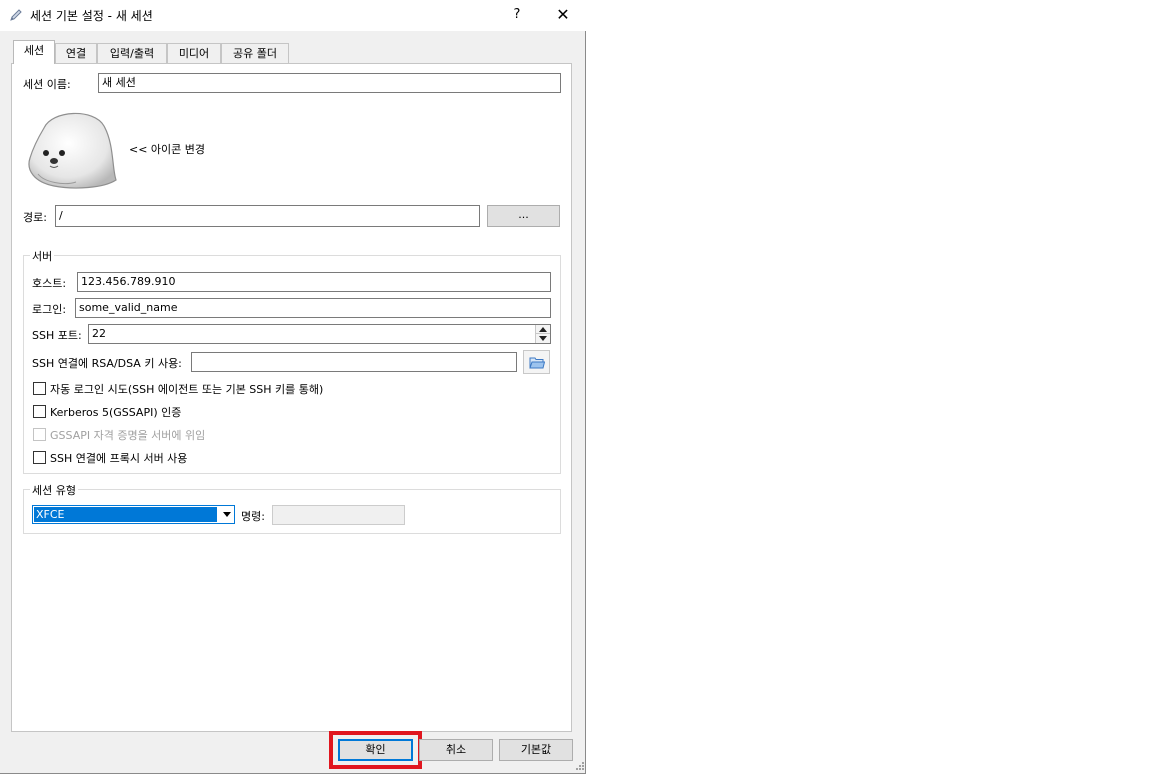 This screenshot has width=1152, height=774. Describe the element at coordinates (354, 362) in the screenshot. I see `rsa-key-input` at that location.